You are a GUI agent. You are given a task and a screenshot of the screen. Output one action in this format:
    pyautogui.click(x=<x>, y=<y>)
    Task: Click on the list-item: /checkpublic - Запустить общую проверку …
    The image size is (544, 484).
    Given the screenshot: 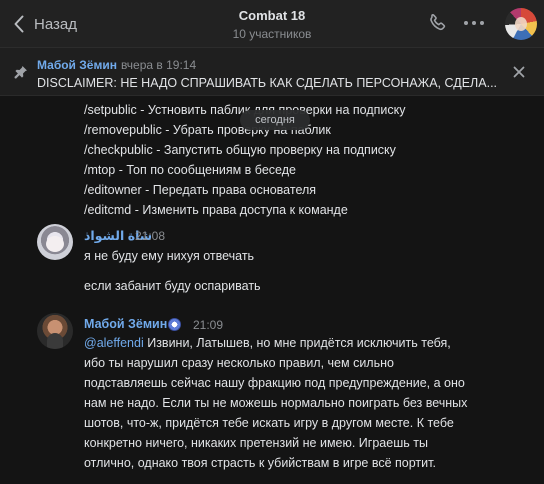 What is the action you would take?
    pyautogui.click(x=240, y=150)
    